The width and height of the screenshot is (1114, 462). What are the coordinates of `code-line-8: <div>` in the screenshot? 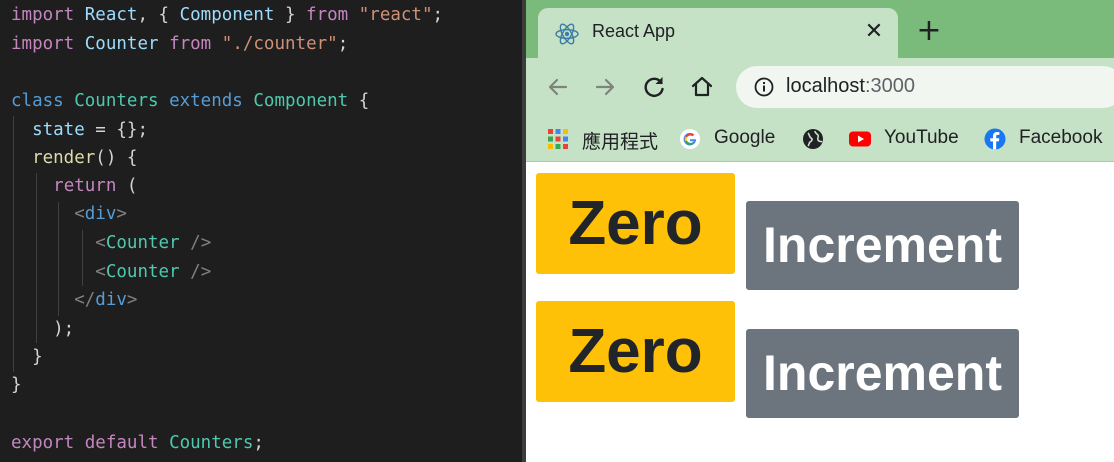 It's located at (69, 214).